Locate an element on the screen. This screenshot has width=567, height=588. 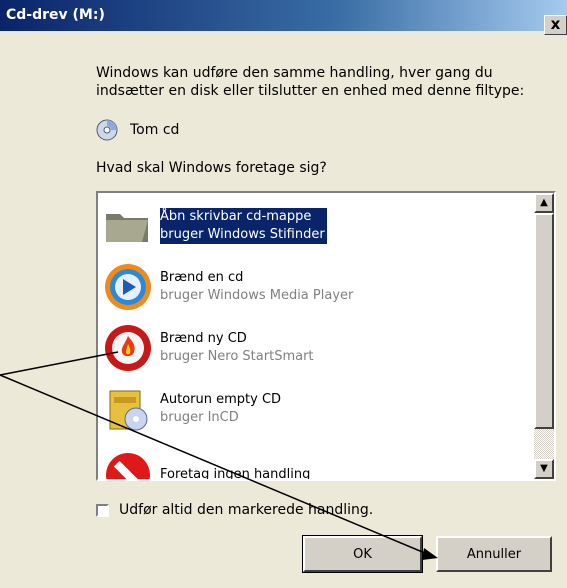
media-player-icon is located at coordinates (128, 287).